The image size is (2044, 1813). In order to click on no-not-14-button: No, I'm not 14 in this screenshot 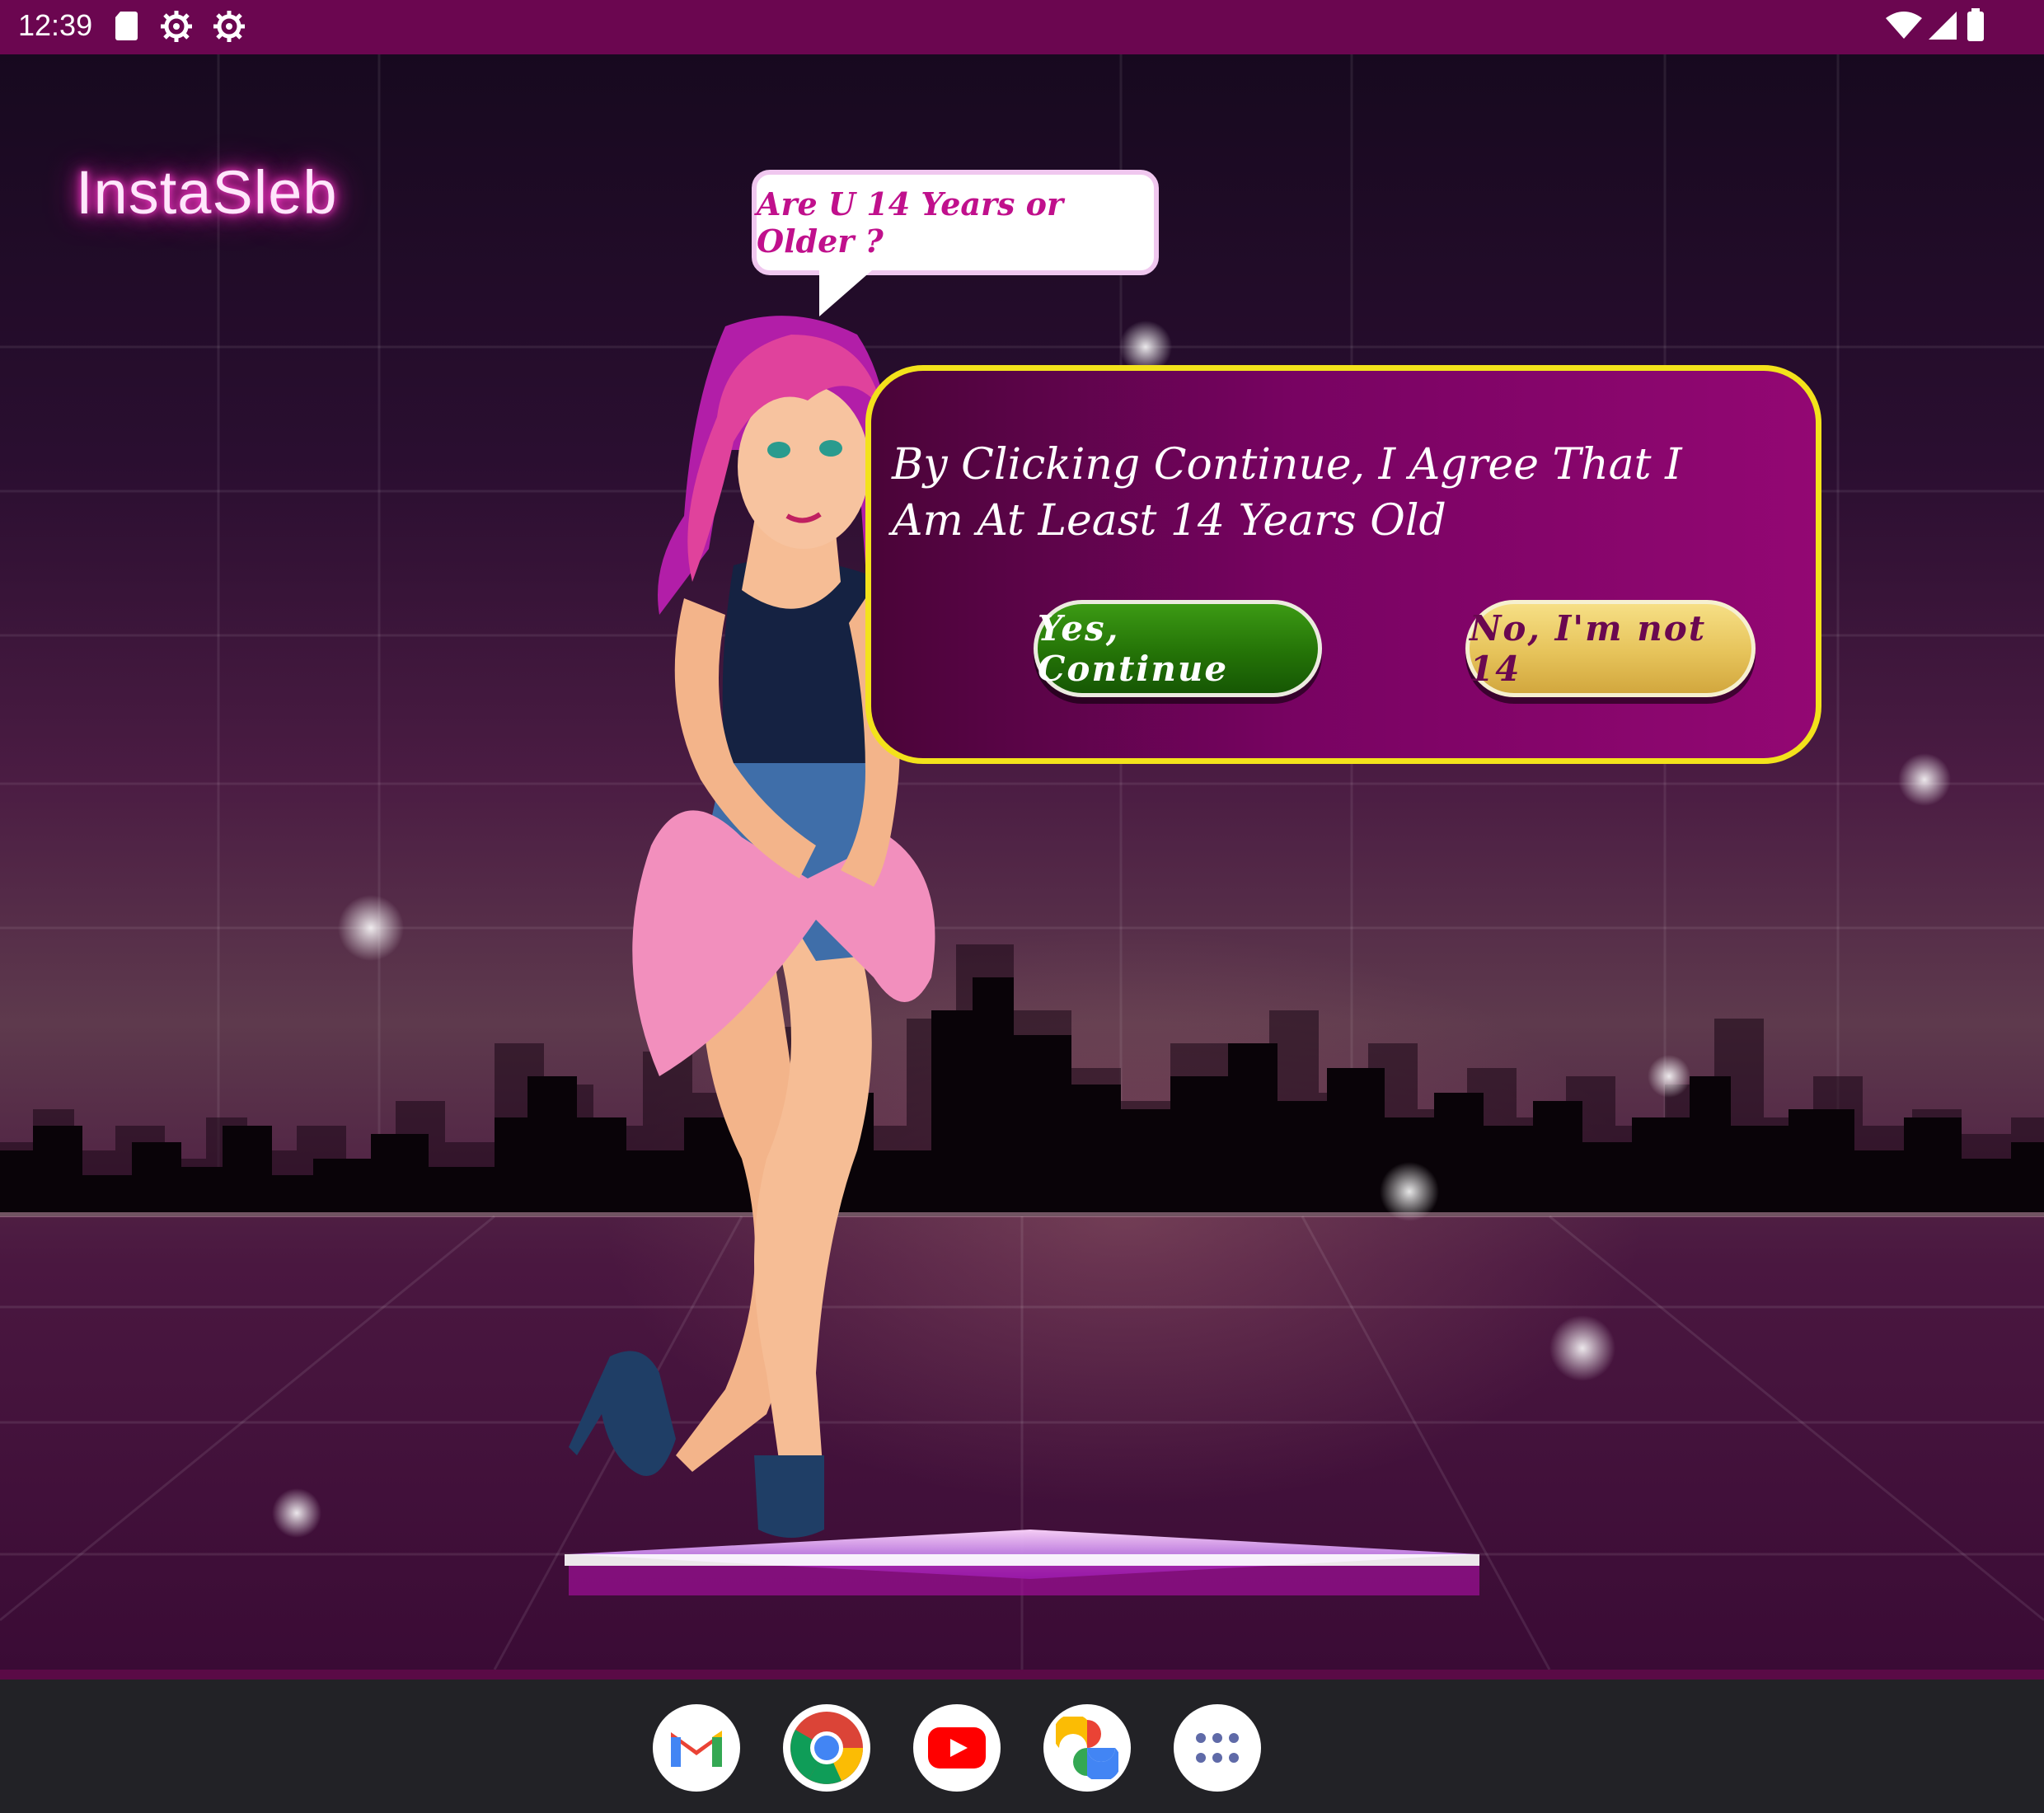, I will do `click(1610, 649)`.